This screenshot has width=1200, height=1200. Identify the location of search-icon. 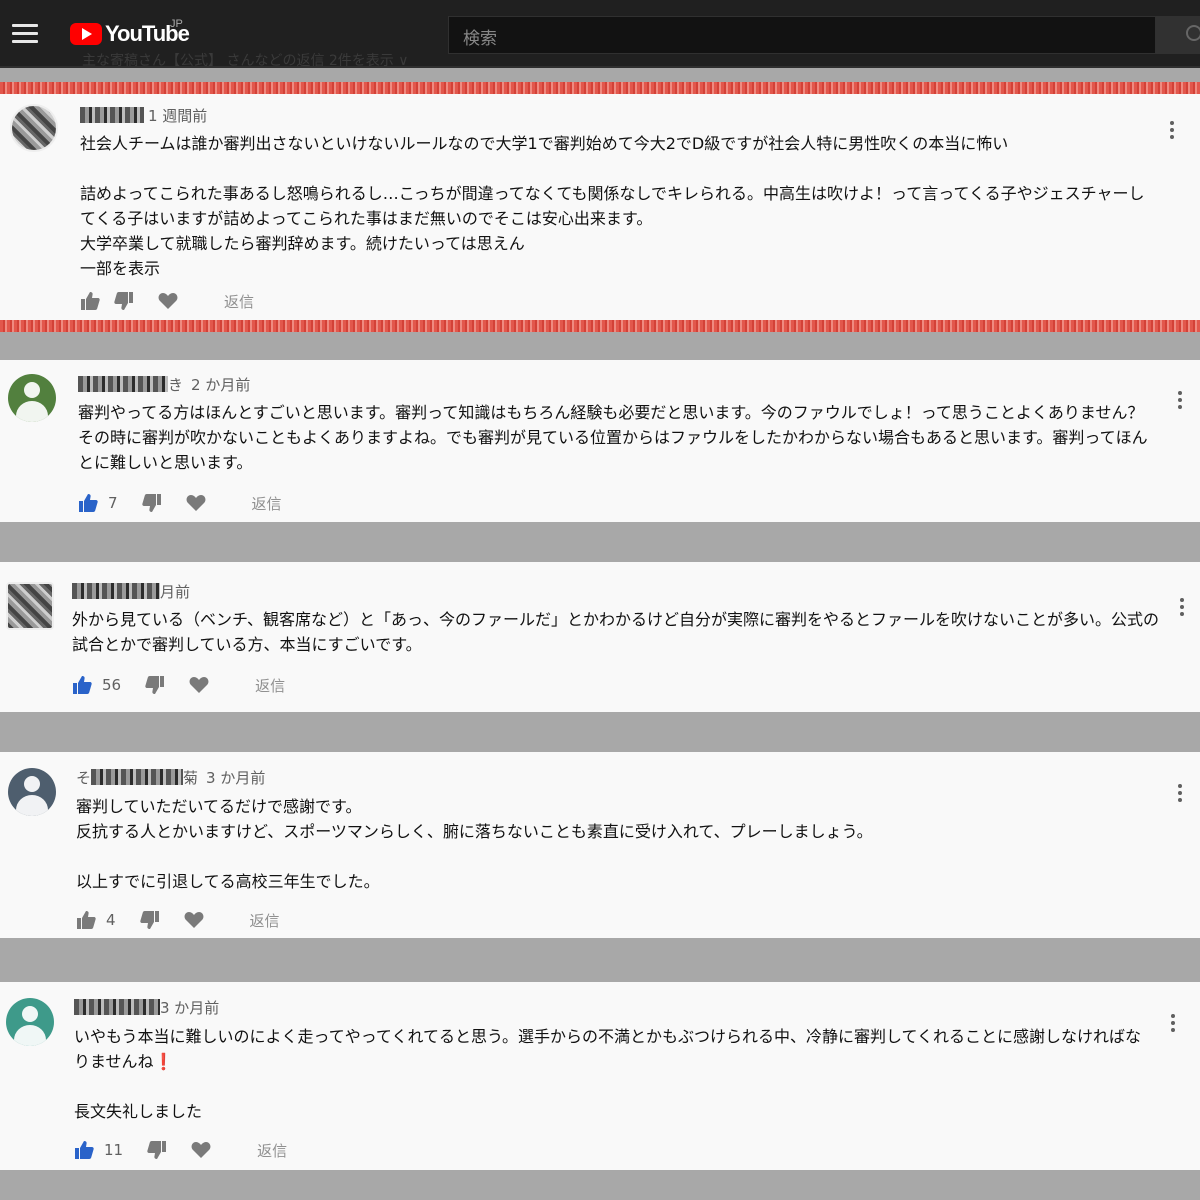
(1193, 33).